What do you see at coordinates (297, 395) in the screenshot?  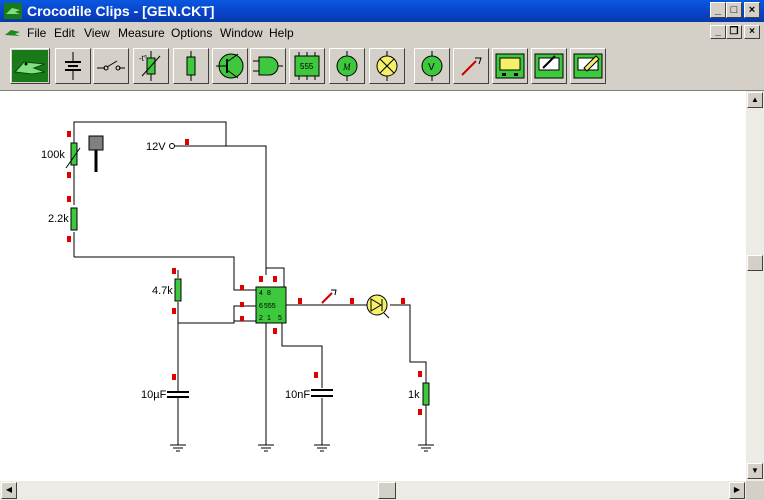 I see `label-10nf: 10nF` at bounding box center [297, 395].